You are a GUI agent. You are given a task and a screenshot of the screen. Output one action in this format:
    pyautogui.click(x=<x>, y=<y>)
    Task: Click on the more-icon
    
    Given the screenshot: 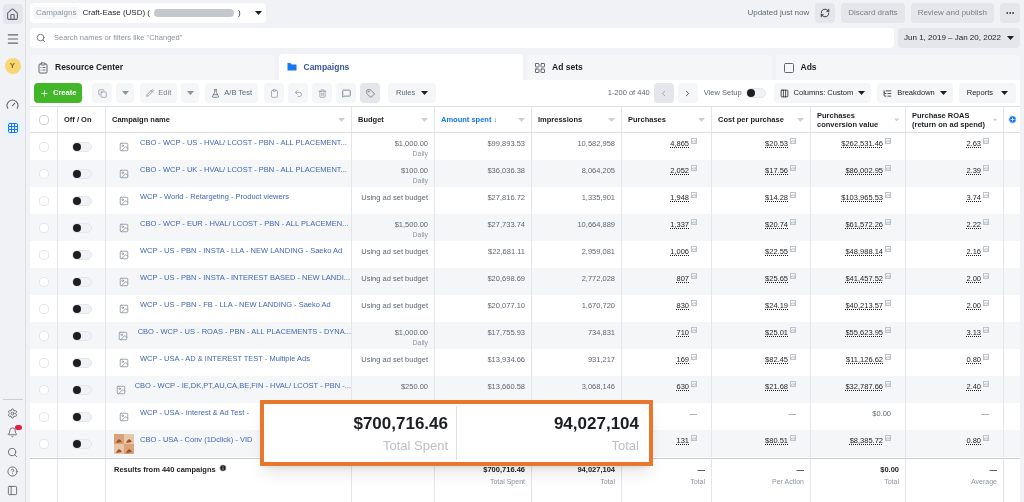 What is the action you would take?
    pyautogui.click(x=1010, y=13)
    